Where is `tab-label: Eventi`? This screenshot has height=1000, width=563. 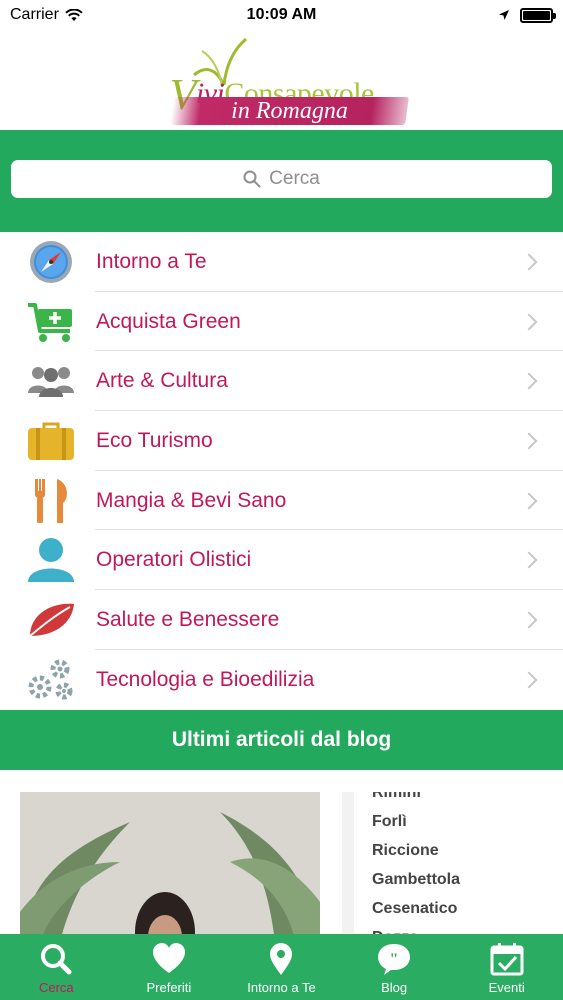
tab-label: Eventi is located at coordinates (506, 987).